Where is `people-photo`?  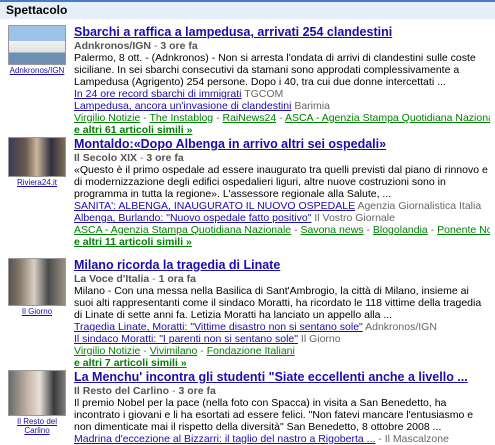
people-photo is located at coordinates (37, 157).